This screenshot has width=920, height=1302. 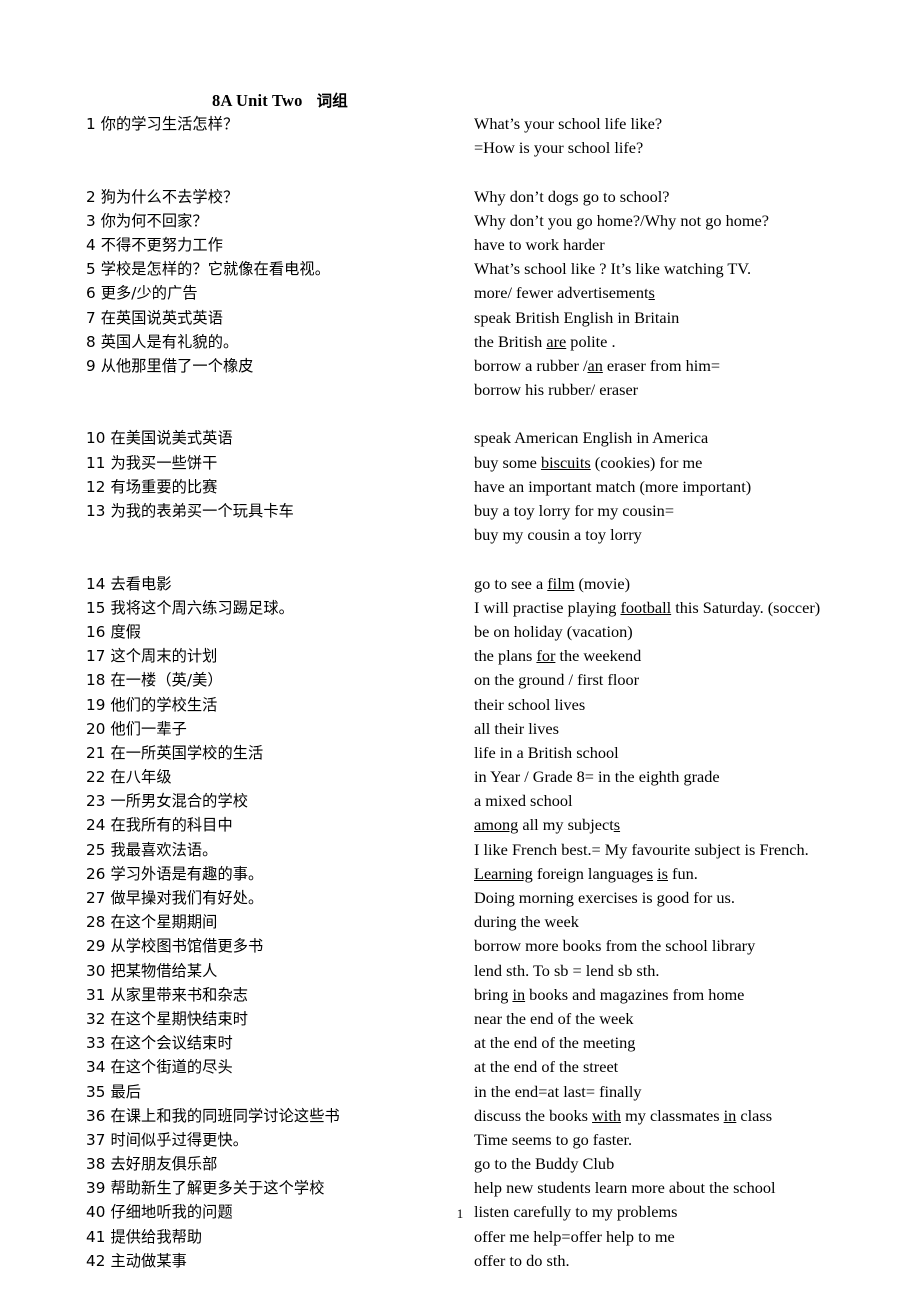 I want to click on chinese-phrase: 18 在一楼（英/美）, so click(x=154, y=680).